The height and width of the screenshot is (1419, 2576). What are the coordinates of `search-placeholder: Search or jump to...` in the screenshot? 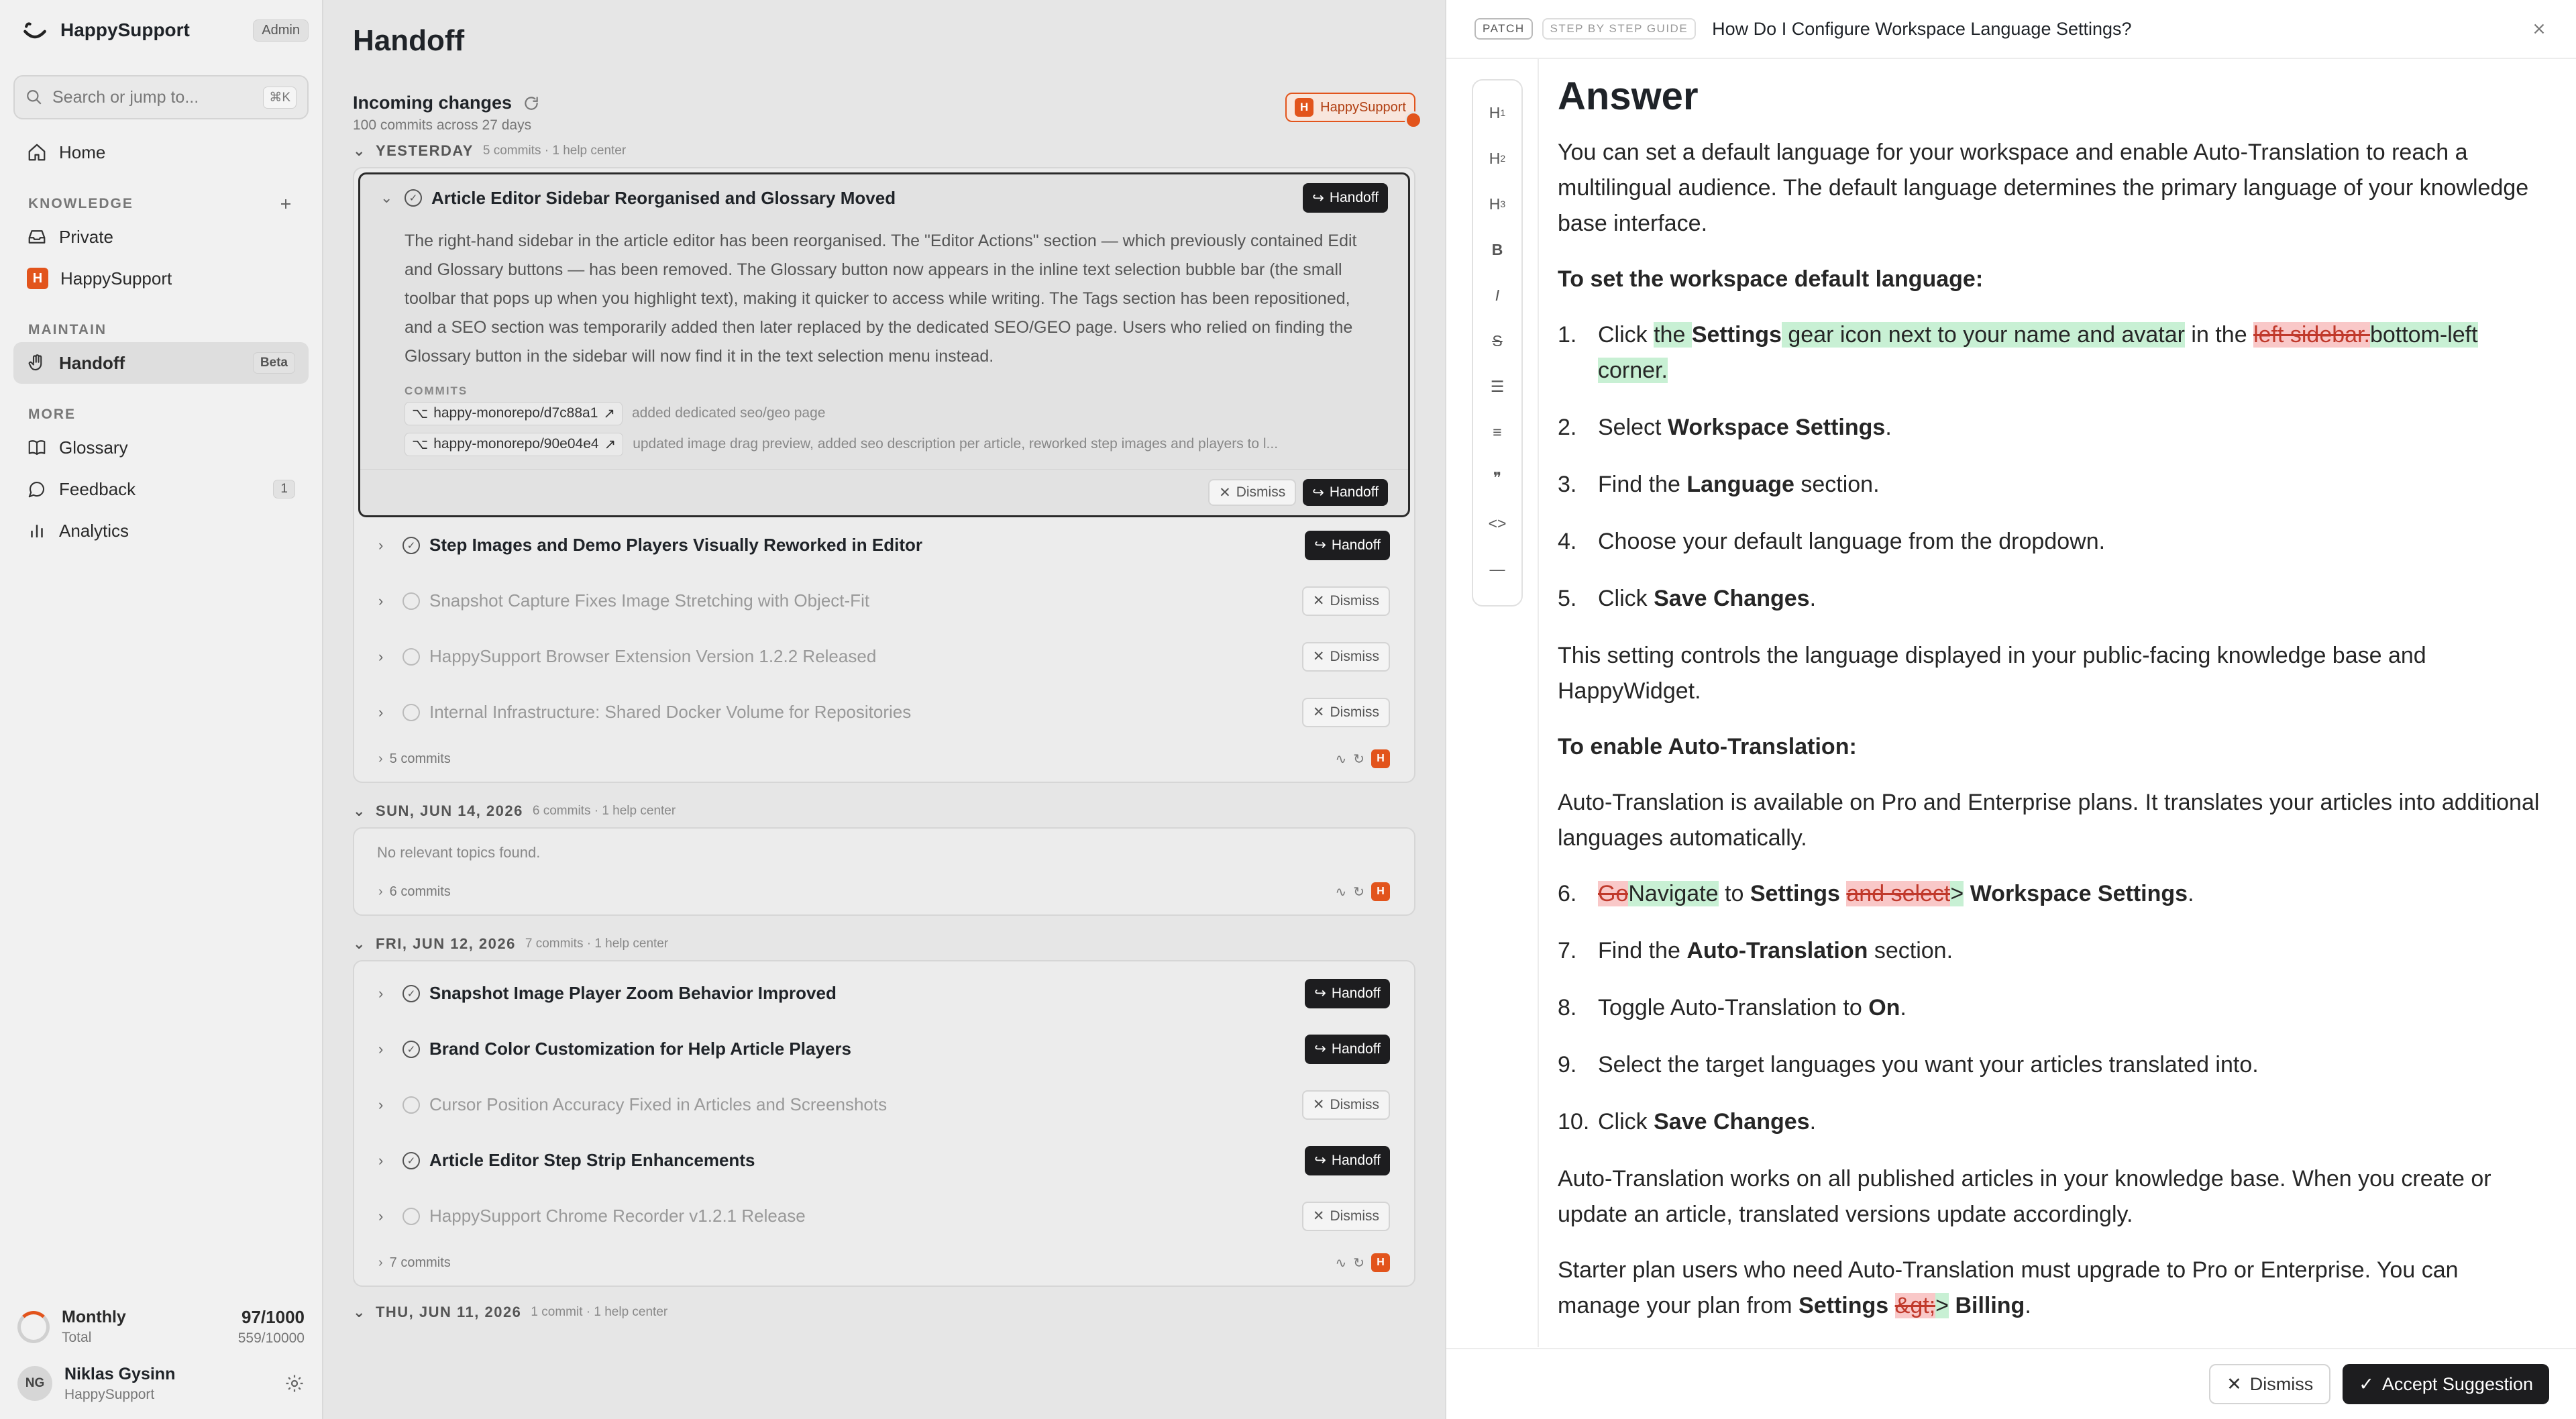 It's located at (125, 97).